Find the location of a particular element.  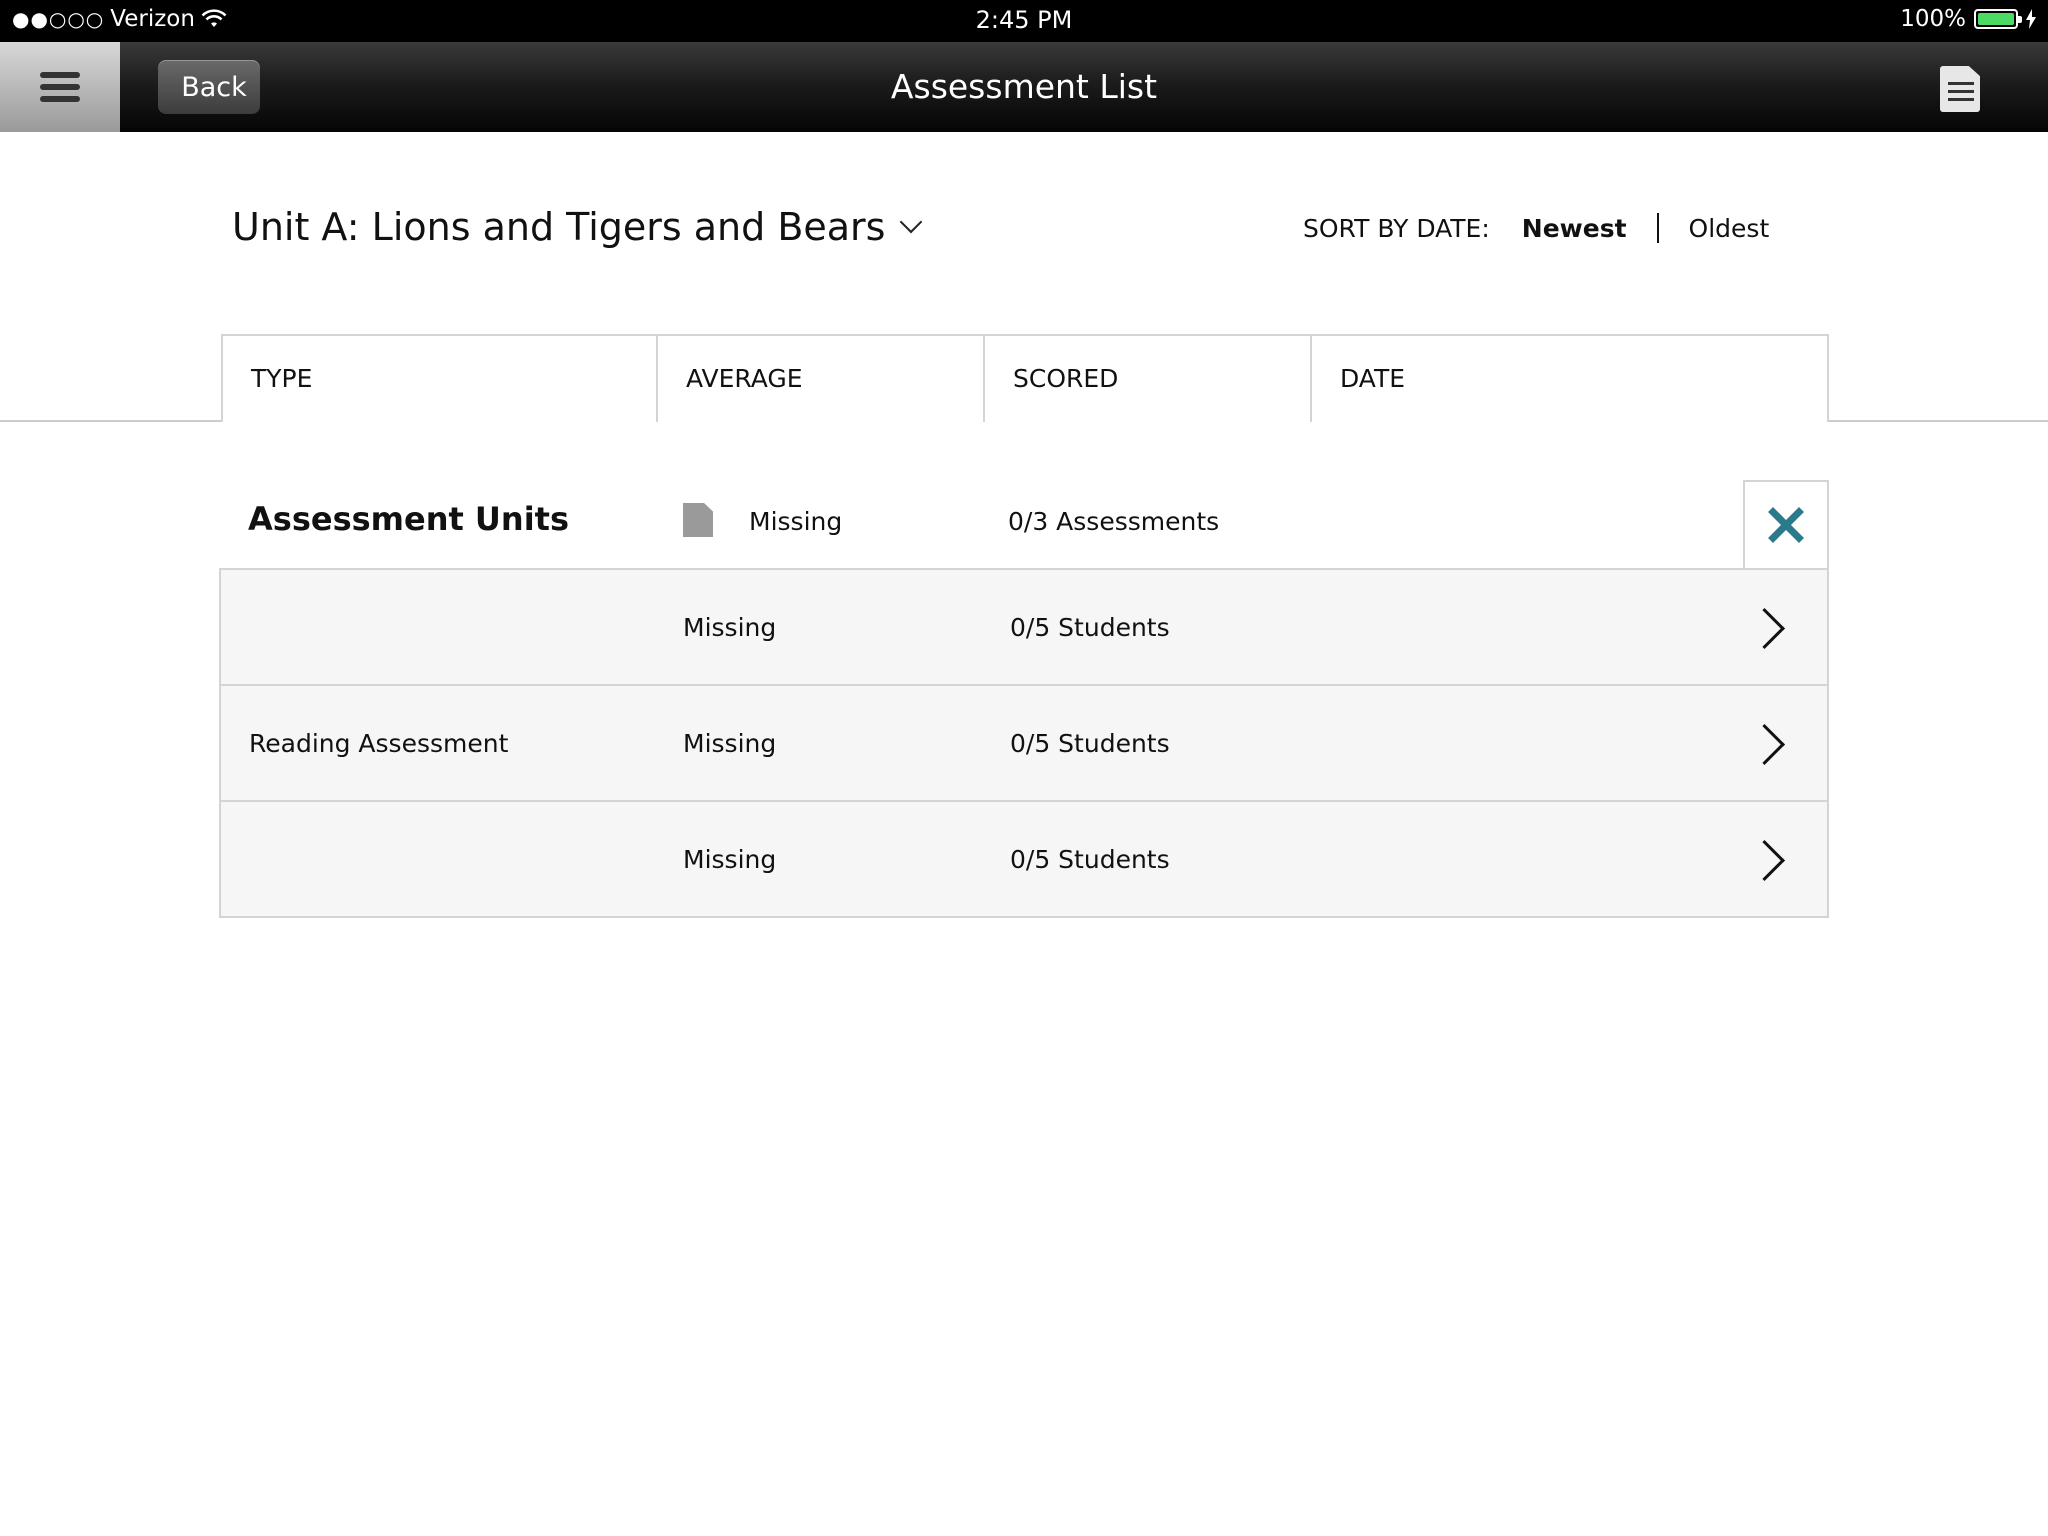

page-title: Assessment List is located at coordinates (1024, 86).